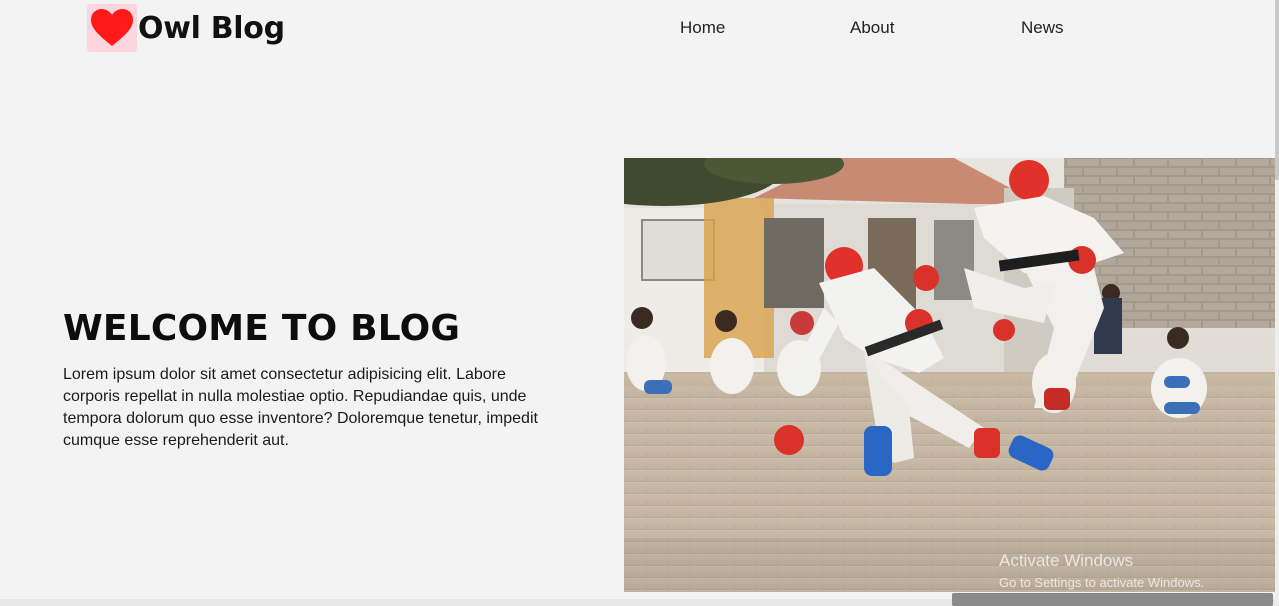 This screenshot has height=606, width=1279. Describe the element at coordinates (112, 28) in the screenshot. I see `heart-icon` at that location.